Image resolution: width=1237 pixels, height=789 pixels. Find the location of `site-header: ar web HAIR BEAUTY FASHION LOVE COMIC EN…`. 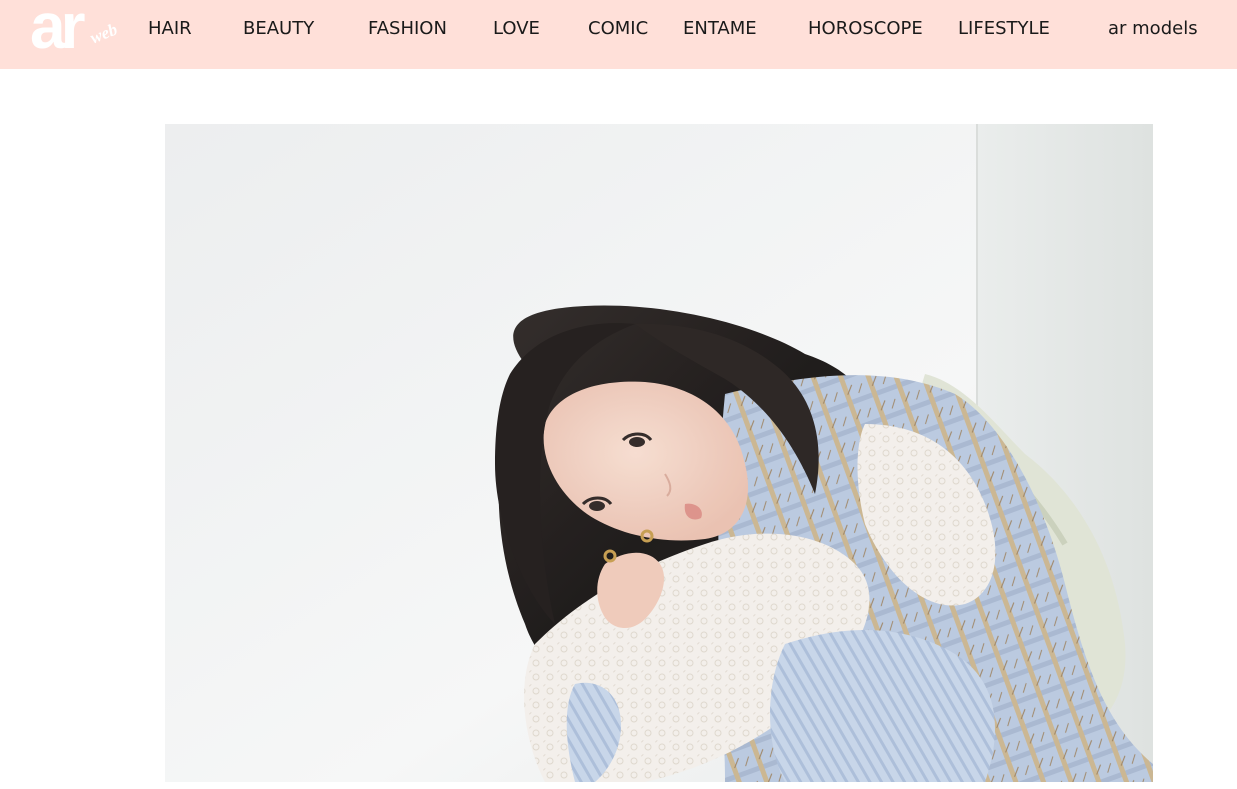

site-header: ar web HAIR BEAUTY FASHION LOVE COMIC EN… is located at coordinates (618, 34).